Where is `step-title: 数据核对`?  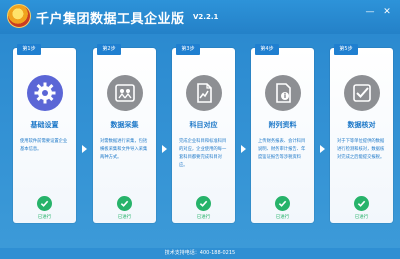 step-title: 数据核对 is located at coordinates (361, 125).